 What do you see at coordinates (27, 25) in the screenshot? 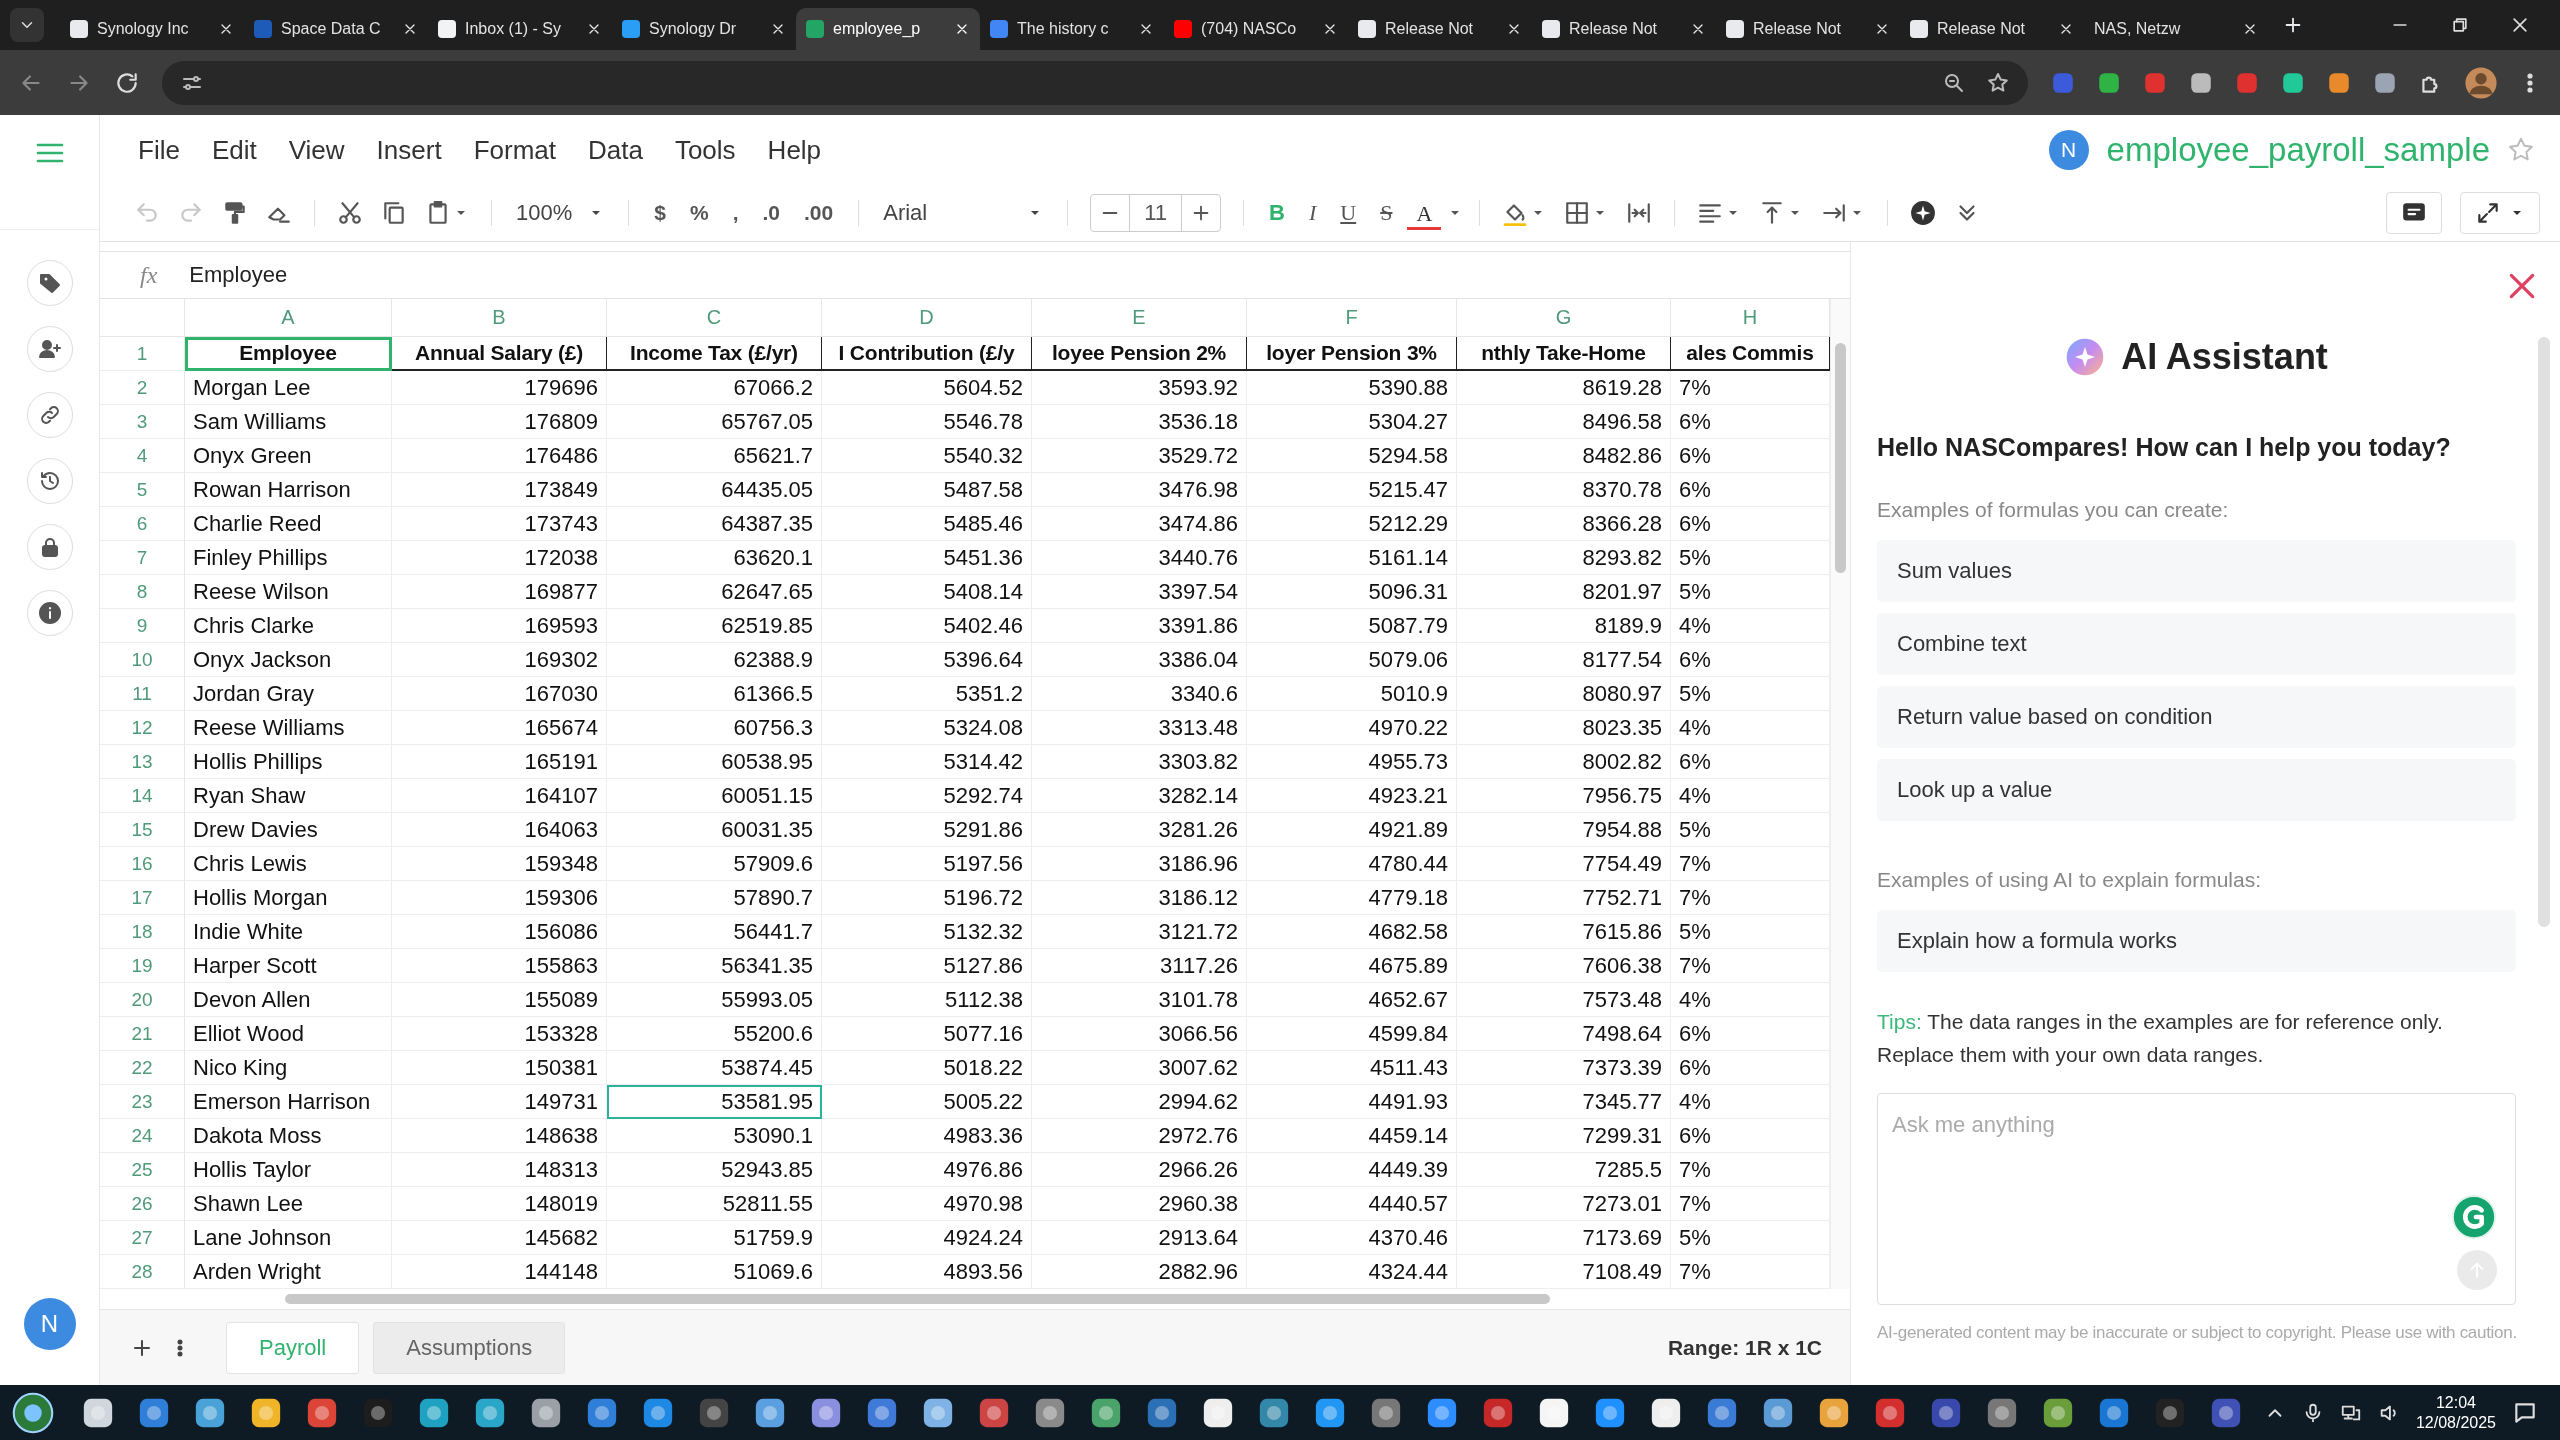
I see `tab-search-button` at bounding box center [27, 25].